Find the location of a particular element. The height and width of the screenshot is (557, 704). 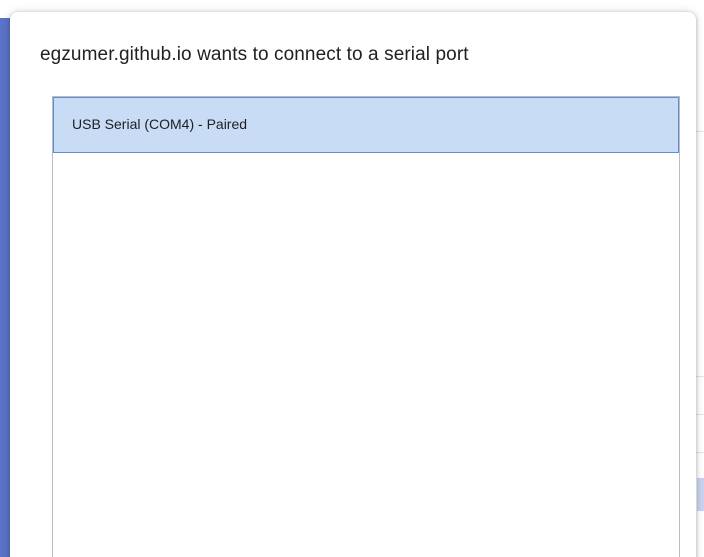

device-label: USB Serial (COM4) - Paired is located at coordinates (160, 124).